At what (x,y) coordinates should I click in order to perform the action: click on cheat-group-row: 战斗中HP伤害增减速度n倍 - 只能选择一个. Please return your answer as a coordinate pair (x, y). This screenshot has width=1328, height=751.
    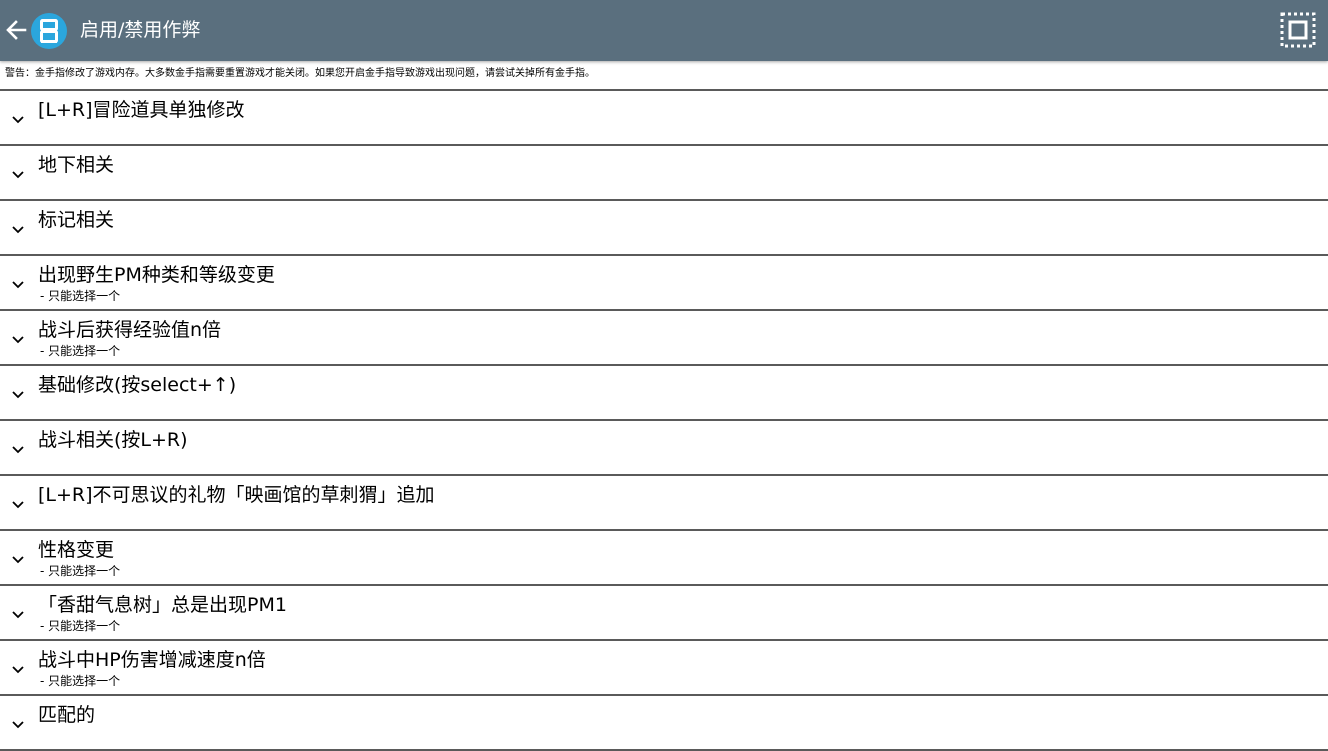
    Looking at the image, I should click on (664, 666).